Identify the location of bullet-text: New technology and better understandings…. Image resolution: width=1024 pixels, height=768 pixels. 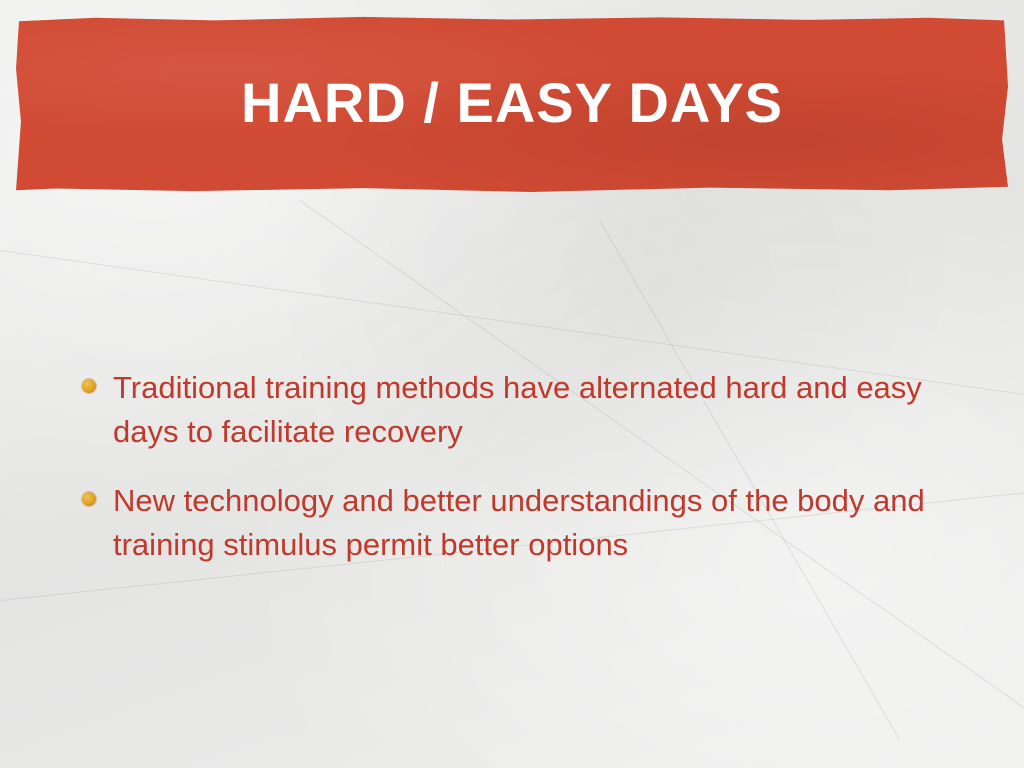
(519, 522).